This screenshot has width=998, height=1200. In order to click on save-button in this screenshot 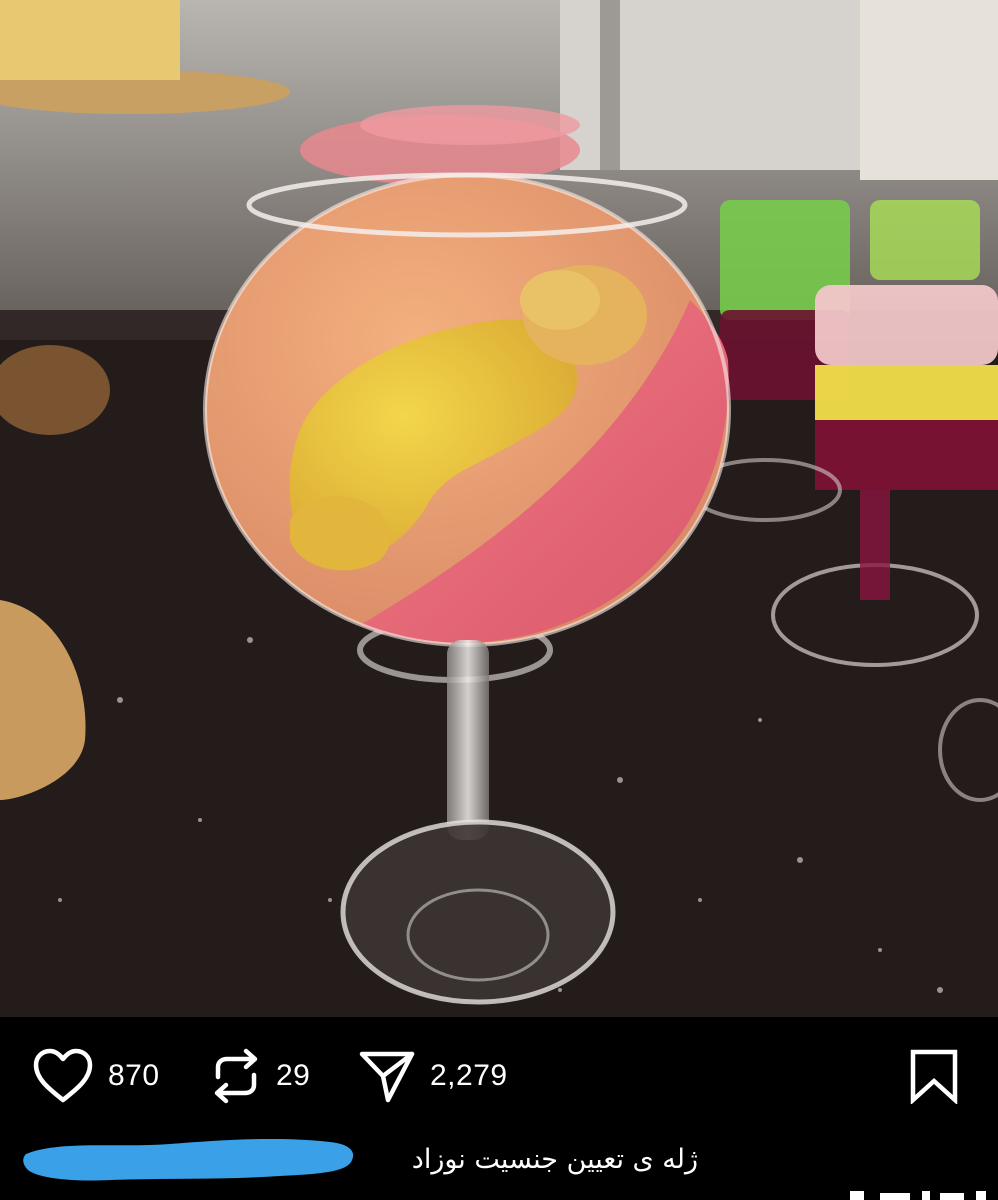, I will do `click(934, 1076)`.